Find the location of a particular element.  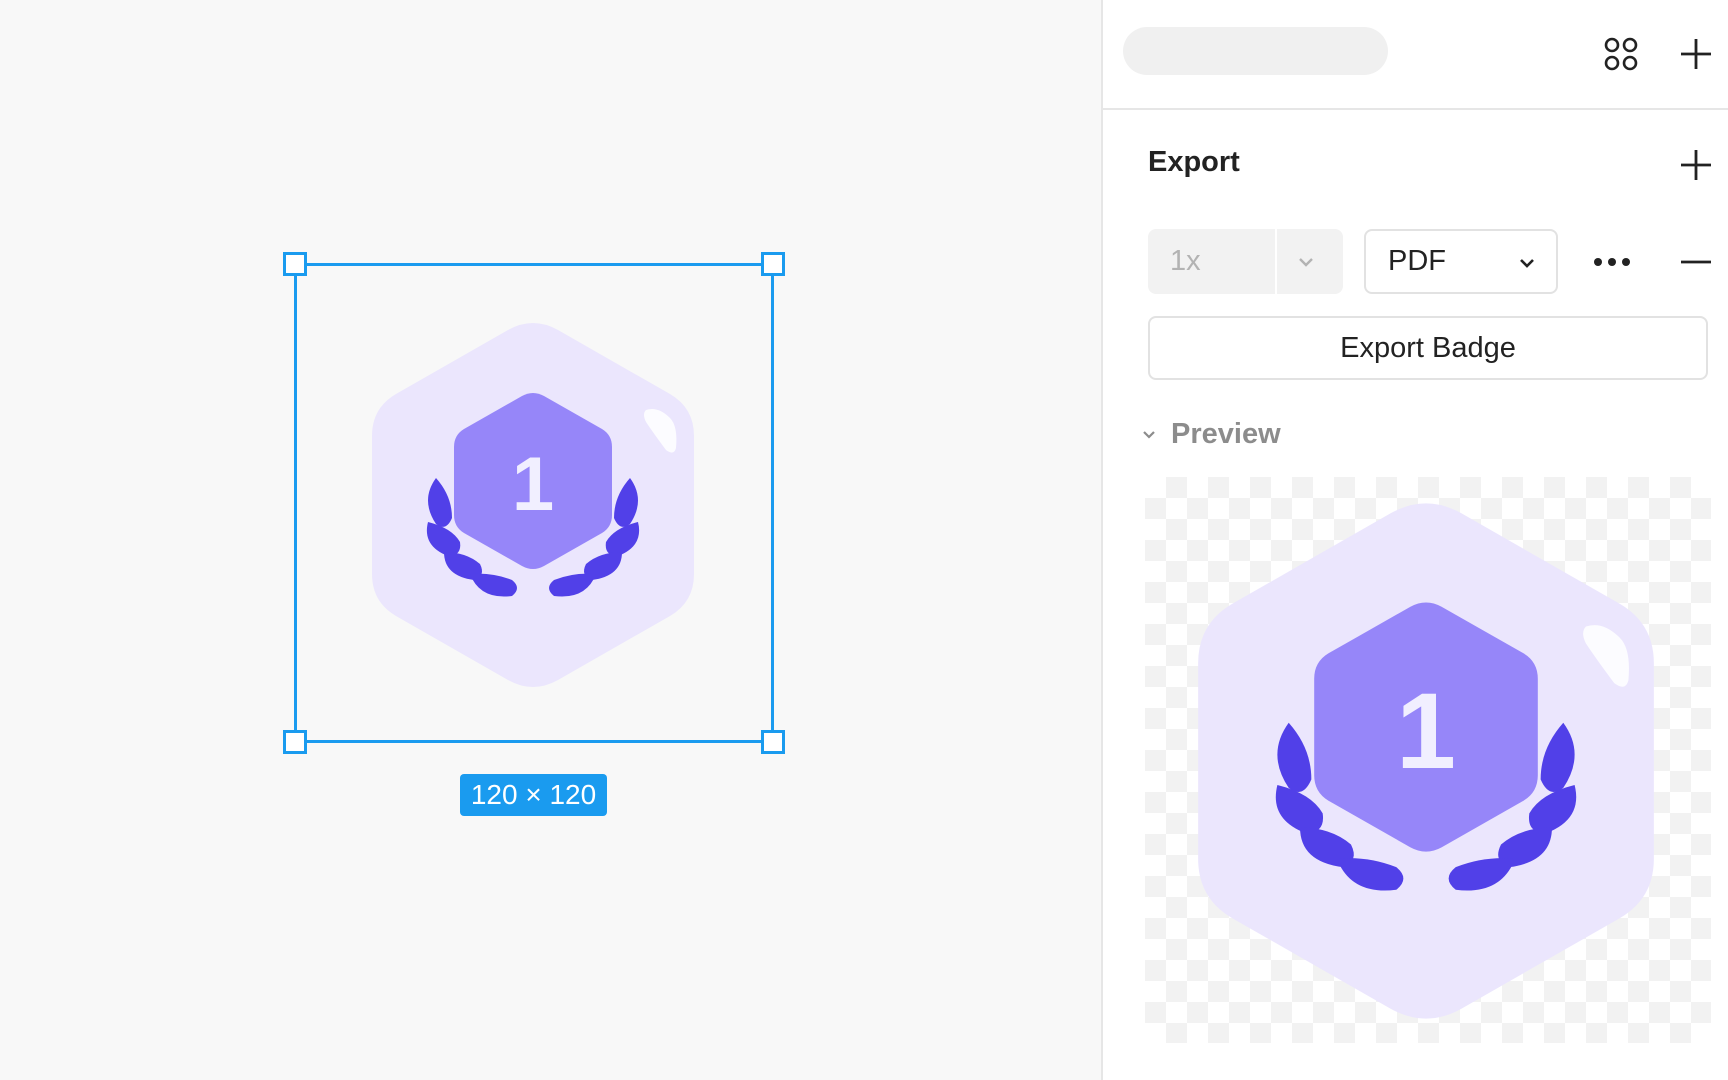

resize-handle-bottom-left is located at coordinates (295, 742).